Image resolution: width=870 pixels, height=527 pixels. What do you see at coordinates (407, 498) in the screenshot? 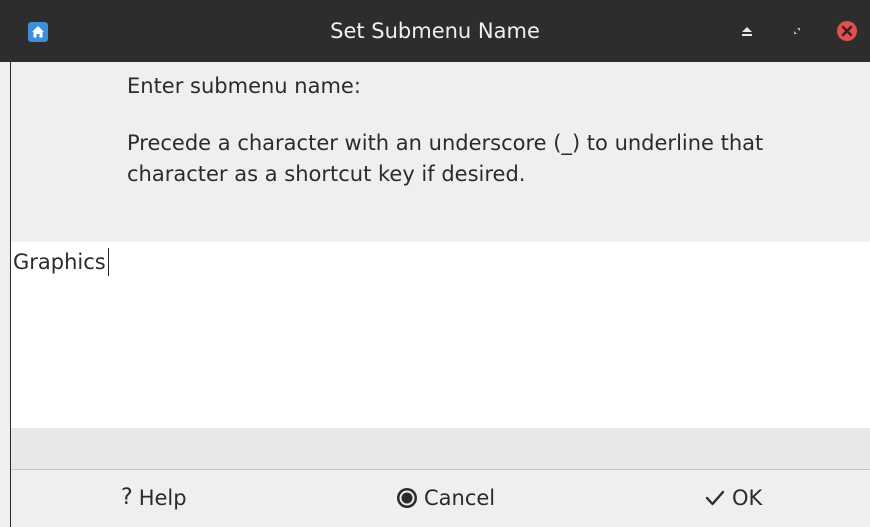
I see `cancel-circle-icon` at bounding box center [407, 498].